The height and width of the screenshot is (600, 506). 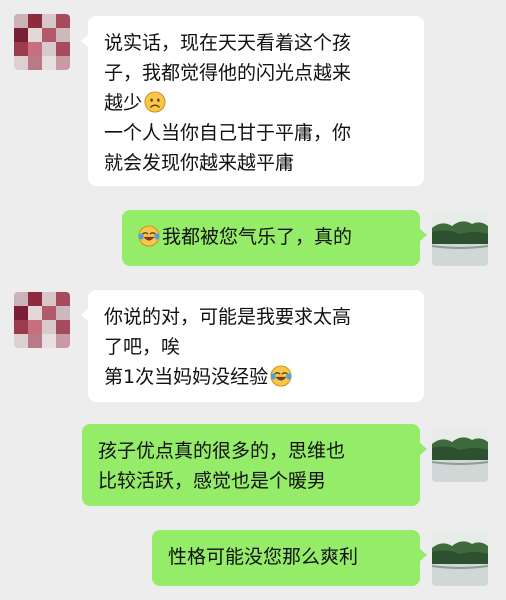 I want to click on message-text: 就会发现你越来越平庸, so click(x=199, y=163).